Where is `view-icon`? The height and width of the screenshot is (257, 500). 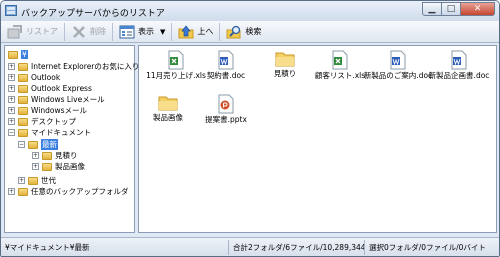
view-icon is located at coordinates (127, 31).